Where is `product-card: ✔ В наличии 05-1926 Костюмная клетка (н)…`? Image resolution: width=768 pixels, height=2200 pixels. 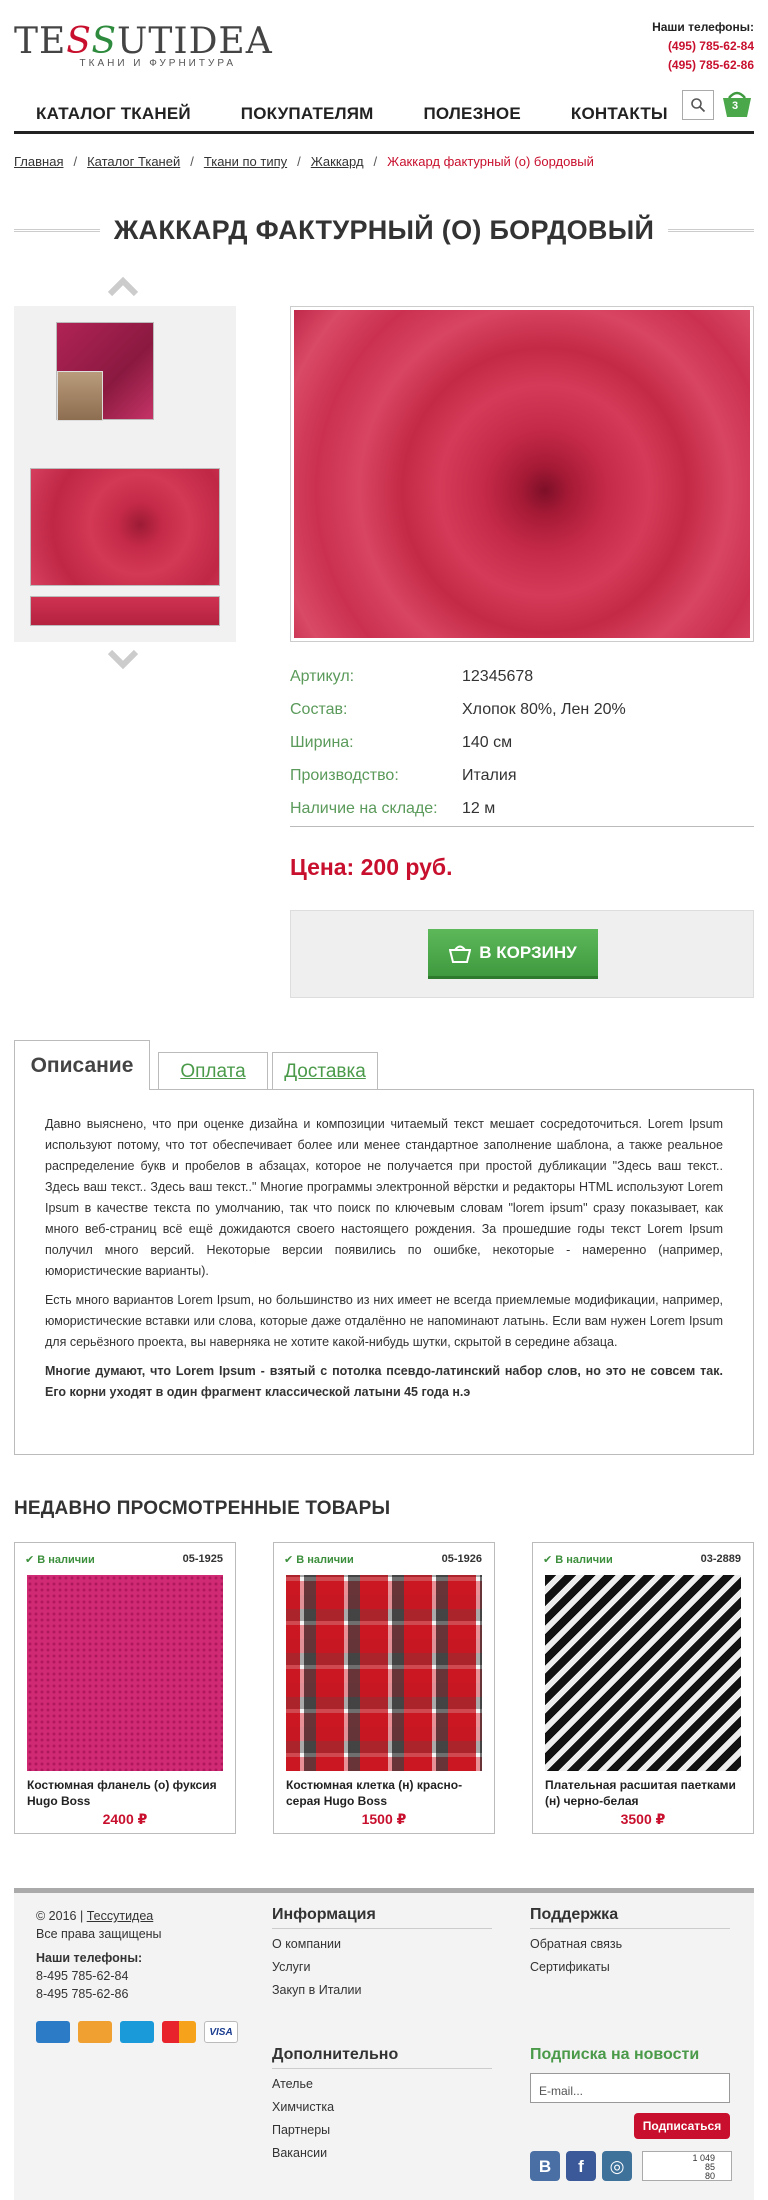
product-card: ✔ В наличии 05-1926 Костюмная клетка (н)… is located at coordinates (384, 1688).